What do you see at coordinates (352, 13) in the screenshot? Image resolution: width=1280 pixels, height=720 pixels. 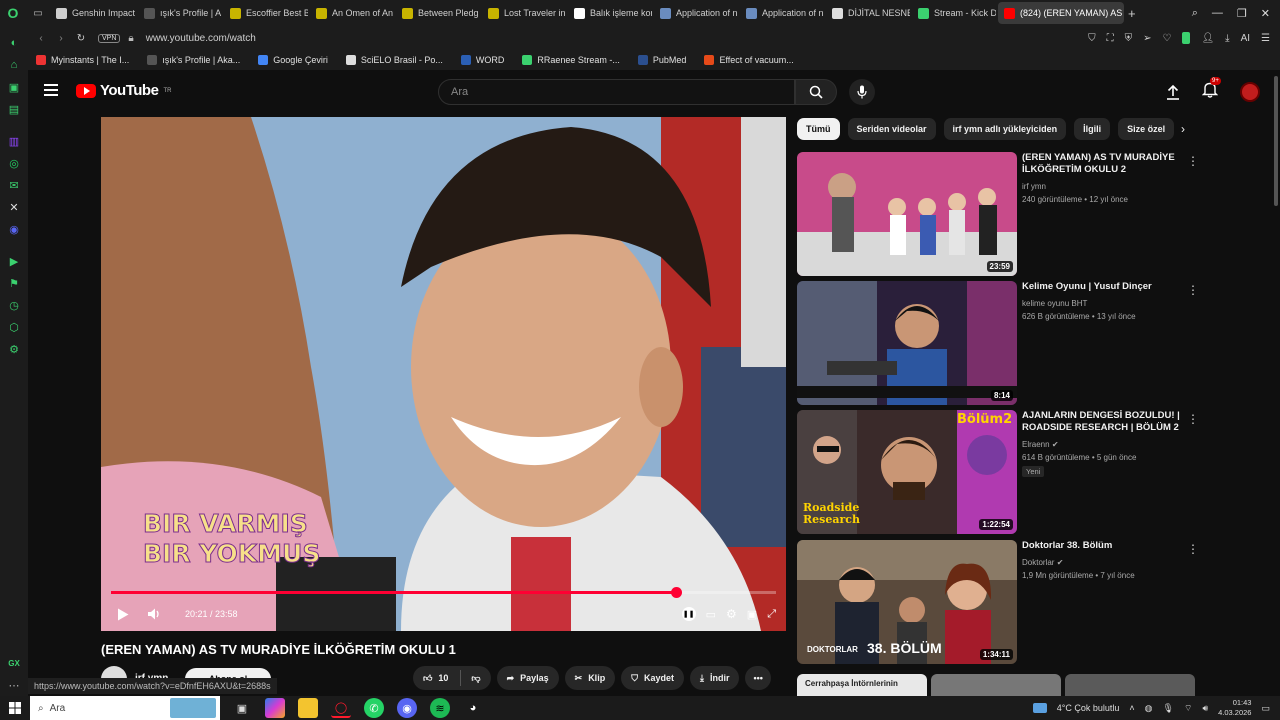 I see `browser-tab: An Omen of An` at bounding box center [352, 13].